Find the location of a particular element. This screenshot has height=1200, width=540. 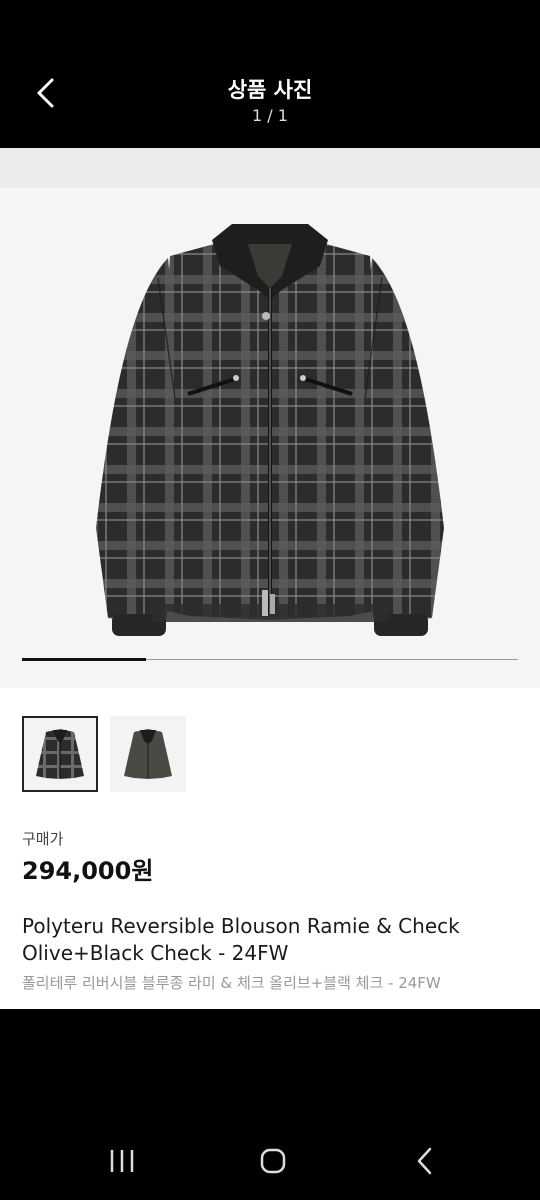

gallery-progress-indicator is located at coordinates (84, 659).